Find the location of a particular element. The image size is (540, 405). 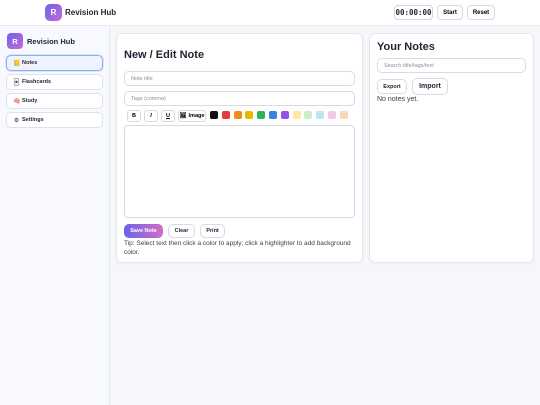

note-body-editor is located at coordinates (239, 171).